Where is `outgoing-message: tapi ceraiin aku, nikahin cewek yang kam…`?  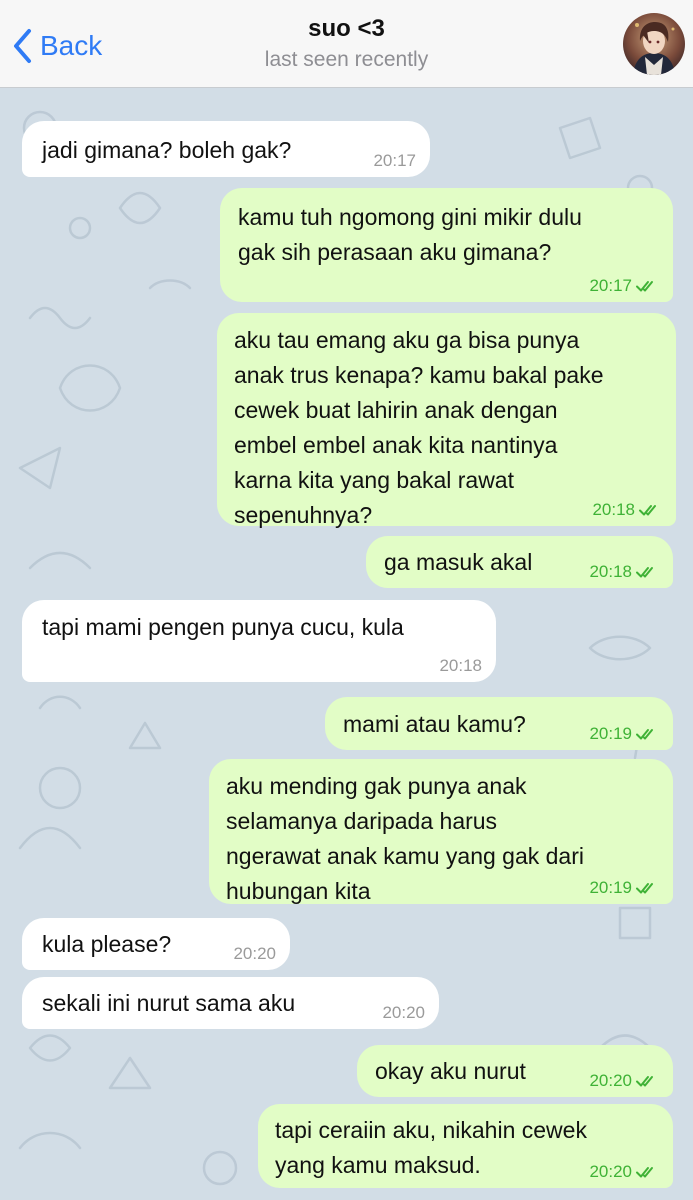
outgoing-message: tapi ceraiin aku, nikahin cewek yang kam… is located at coordinates (465, 1146).